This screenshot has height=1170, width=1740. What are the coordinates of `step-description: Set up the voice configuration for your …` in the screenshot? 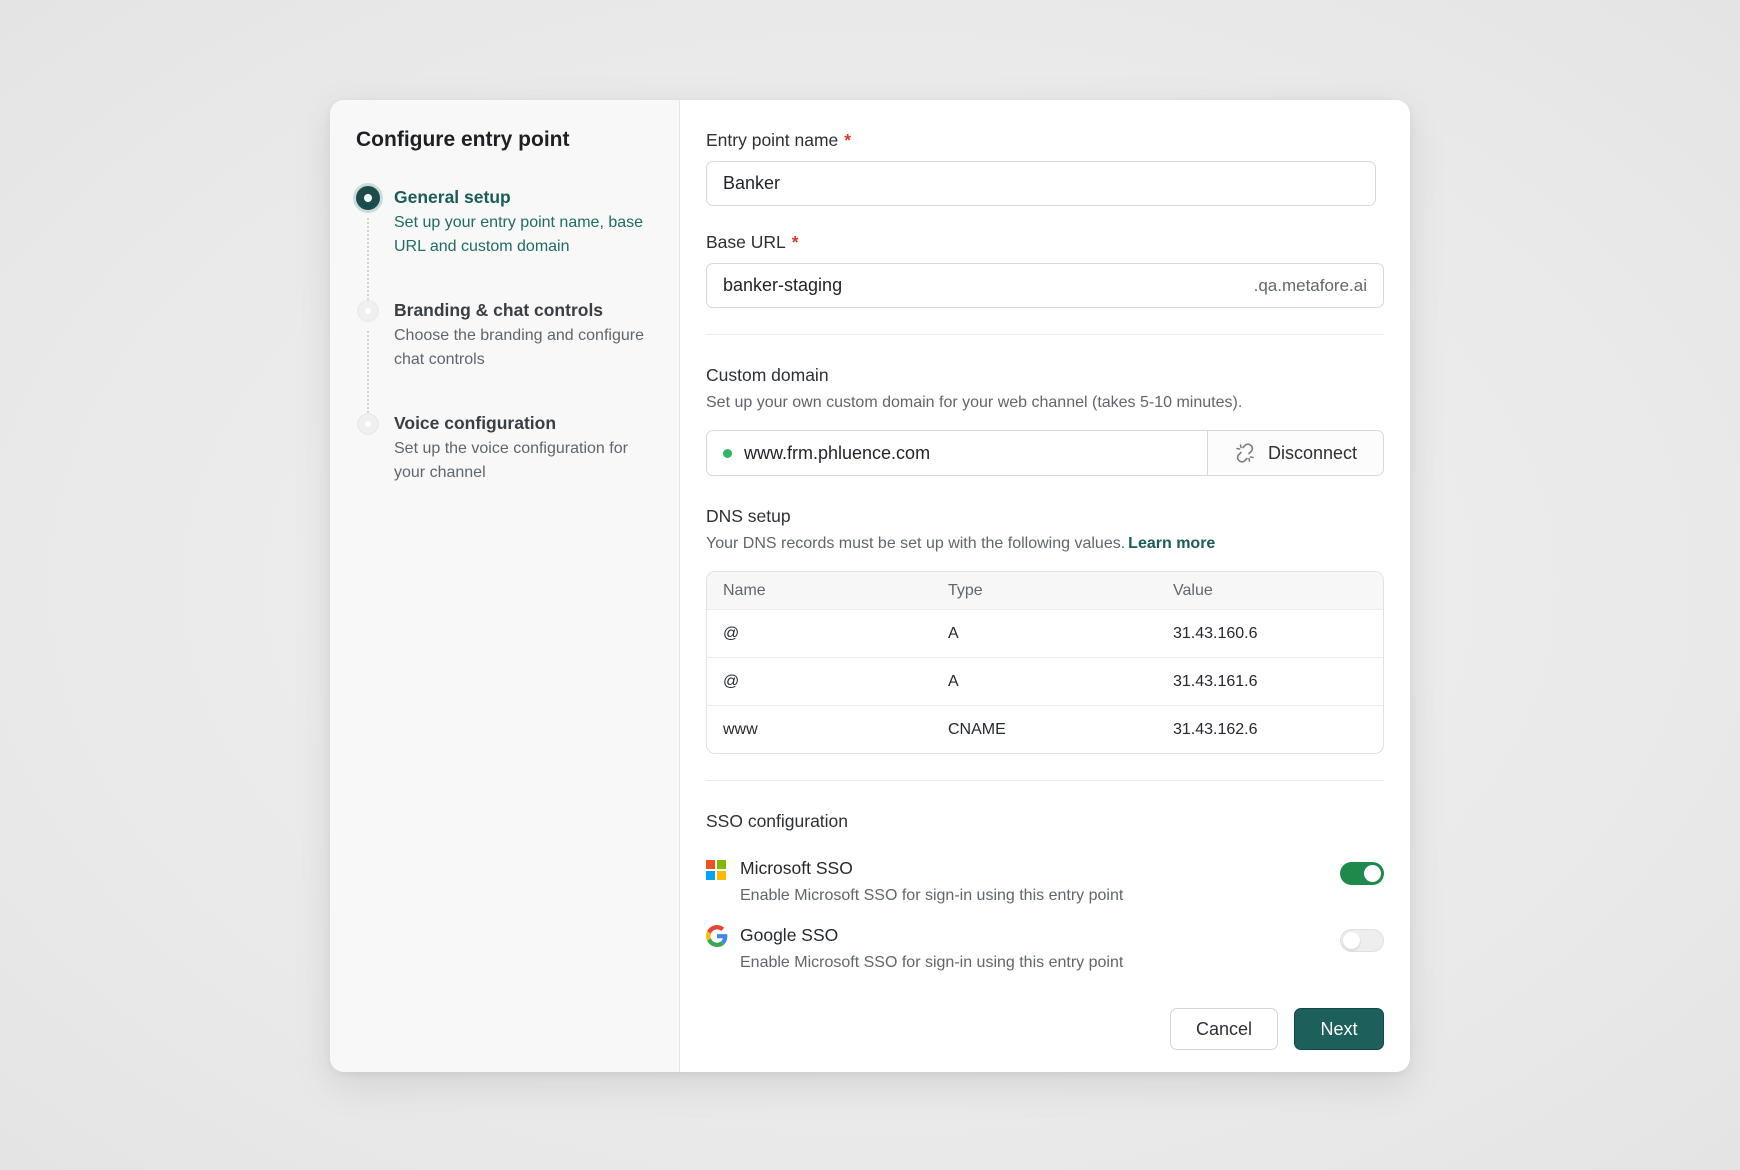 It's located at (511, 460).